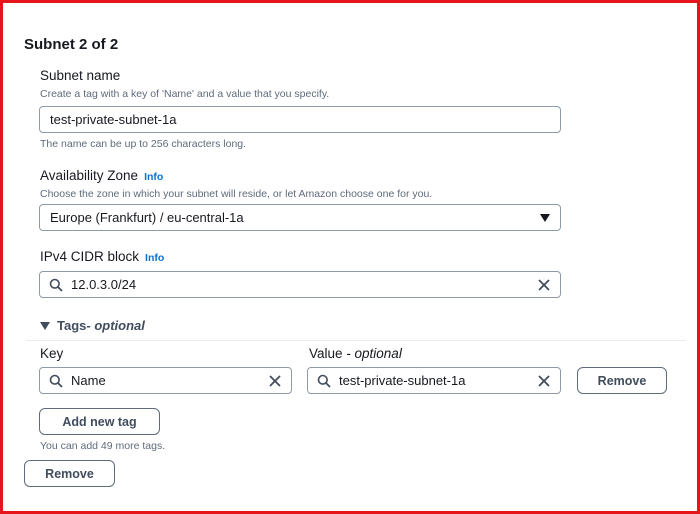  Describe the element at coordinates (154, 258) in the screenshot. I see `cidr-info-link: Info` at that location.